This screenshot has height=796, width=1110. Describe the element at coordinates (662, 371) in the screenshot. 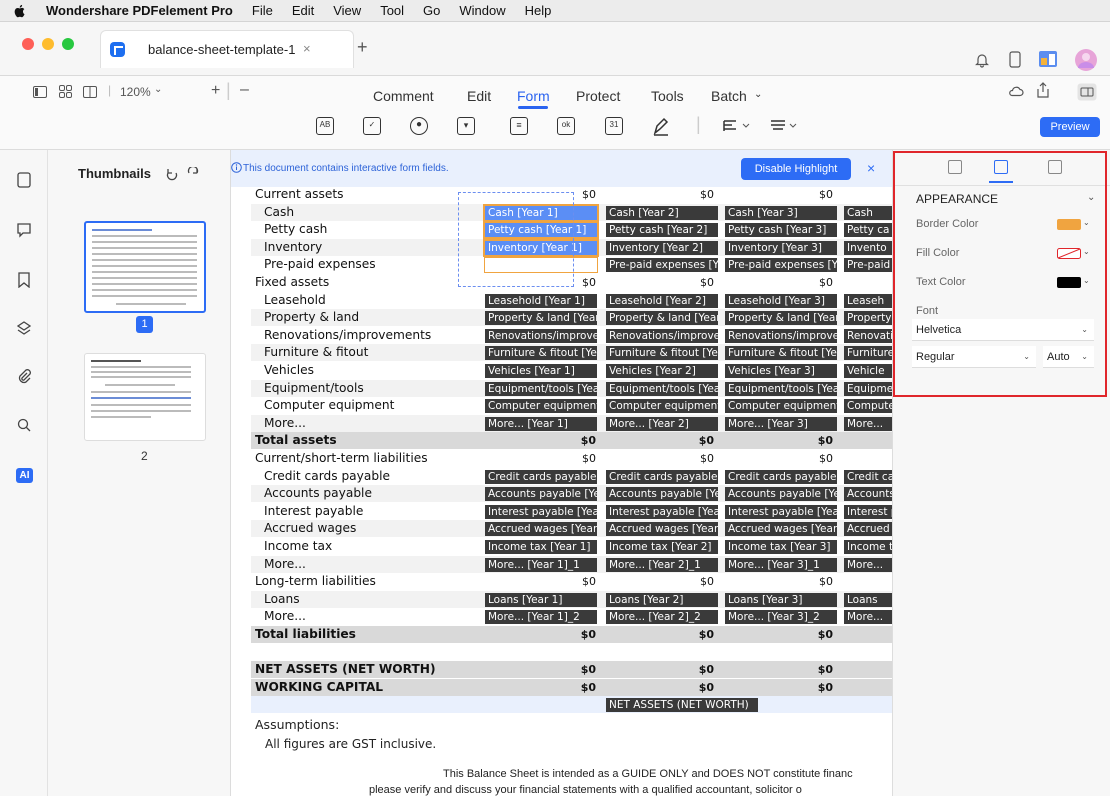

I see `form-field: Vehicles [Year 2]` at that location.